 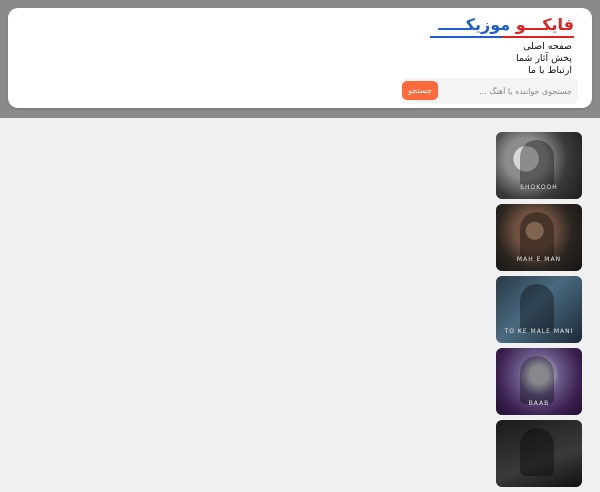 What do you see at coordinates (420, 90) in the screenshot?
I see `search-button: جستجو` at bounding box center [420, 90].